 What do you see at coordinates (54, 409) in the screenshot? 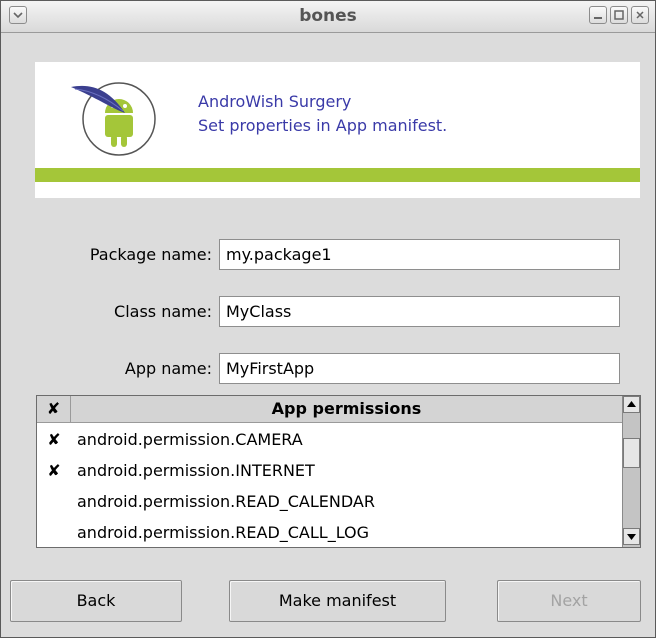
I see `check-column-header: ✘` at bounding box center [54, 409].